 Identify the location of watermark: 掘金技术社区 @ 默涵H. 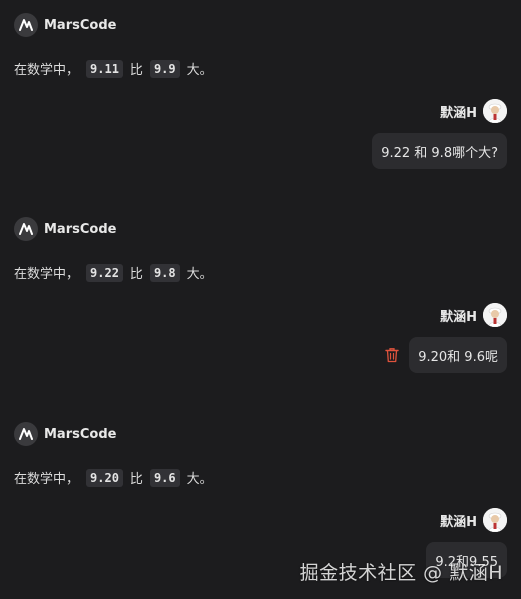
(401, 573).